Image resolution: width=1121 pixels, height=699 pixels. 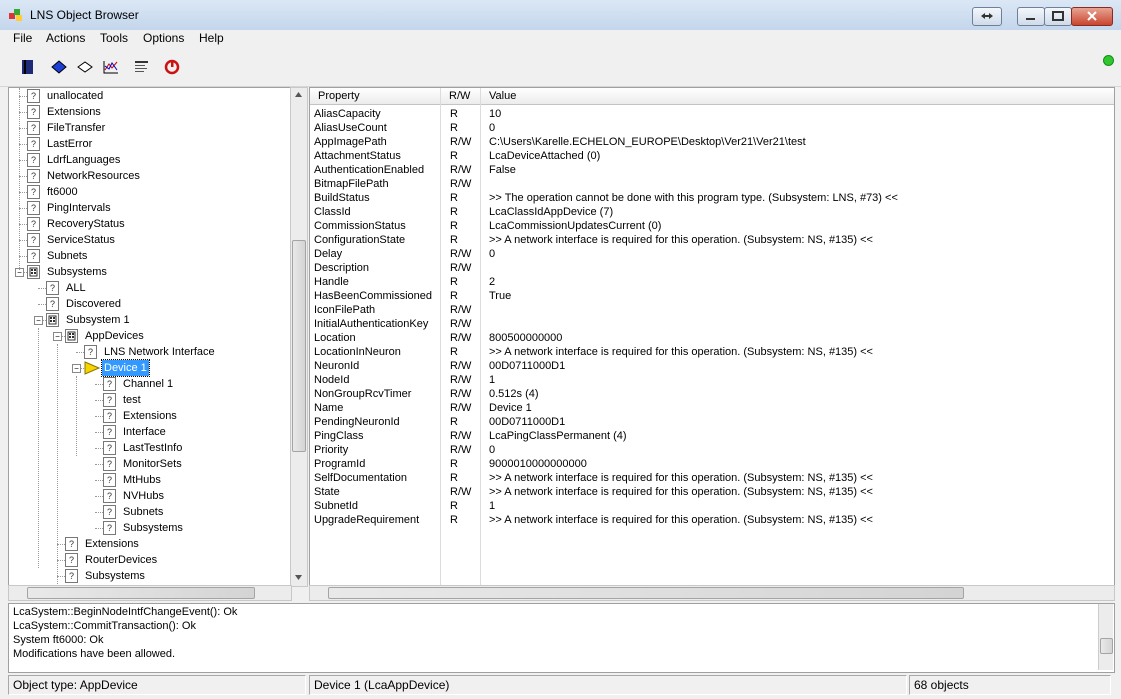 What do you see at coordinates (144, 432) in the screenshot?
I see `tree-item-label: Interface` at bounding box center [144, 432].